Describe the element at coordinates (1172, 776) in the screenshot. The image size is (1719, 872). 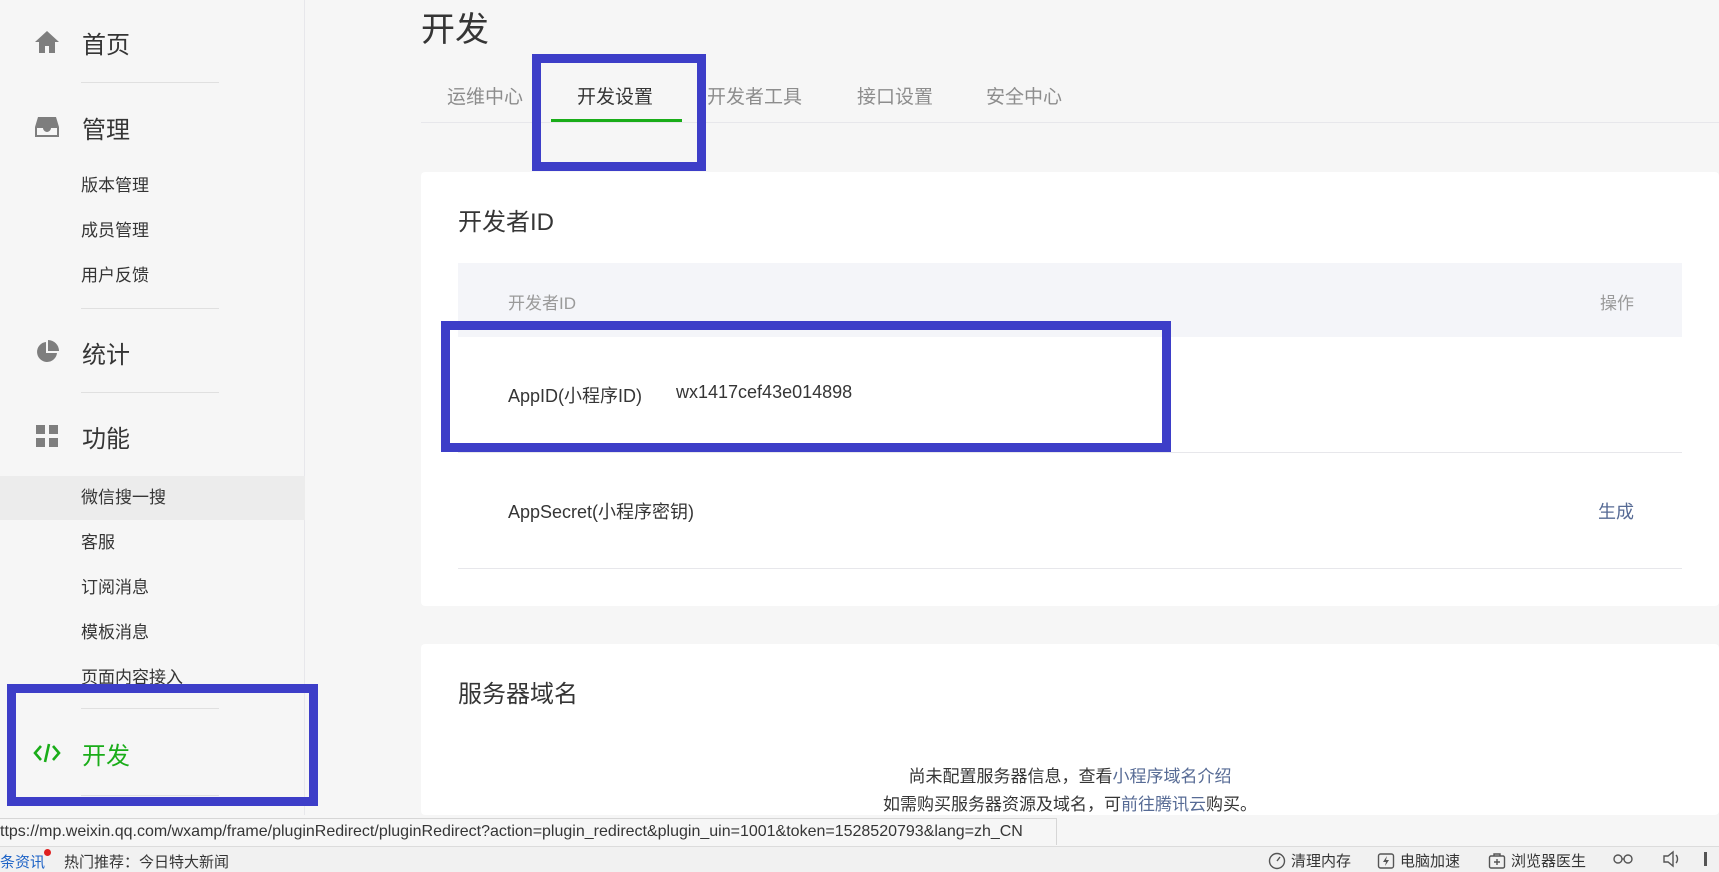
I see `domain-intro-link: 小程序域名介绍` at that location.